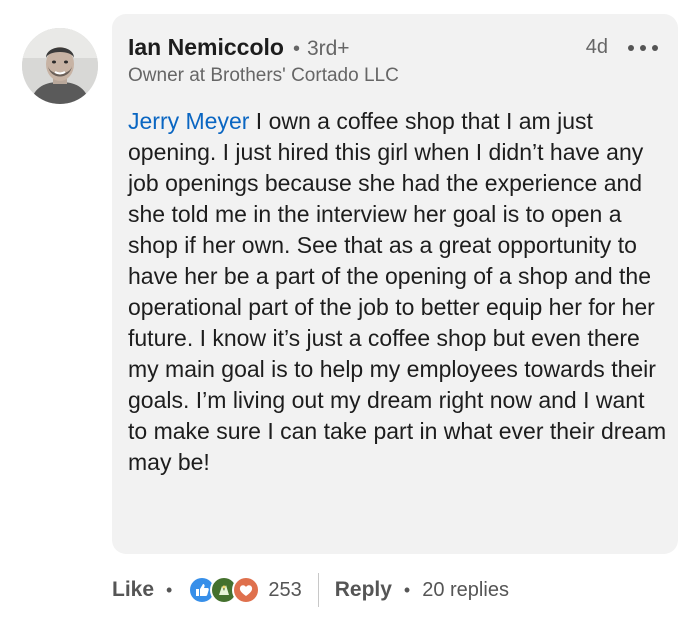  I want to click on comment-actions: Like • 253 Reply • 20 replies, so click(310, 590).